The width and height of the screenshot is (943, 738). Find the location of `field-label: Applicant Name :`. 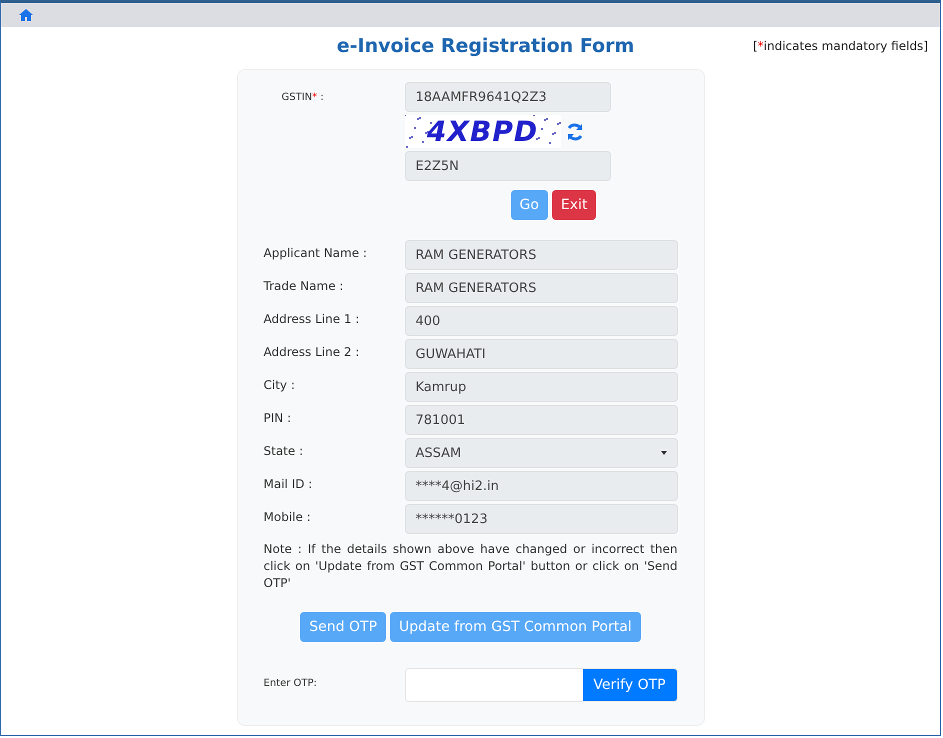

field-label: Applicant Name : is located at coordinates (316, 252).